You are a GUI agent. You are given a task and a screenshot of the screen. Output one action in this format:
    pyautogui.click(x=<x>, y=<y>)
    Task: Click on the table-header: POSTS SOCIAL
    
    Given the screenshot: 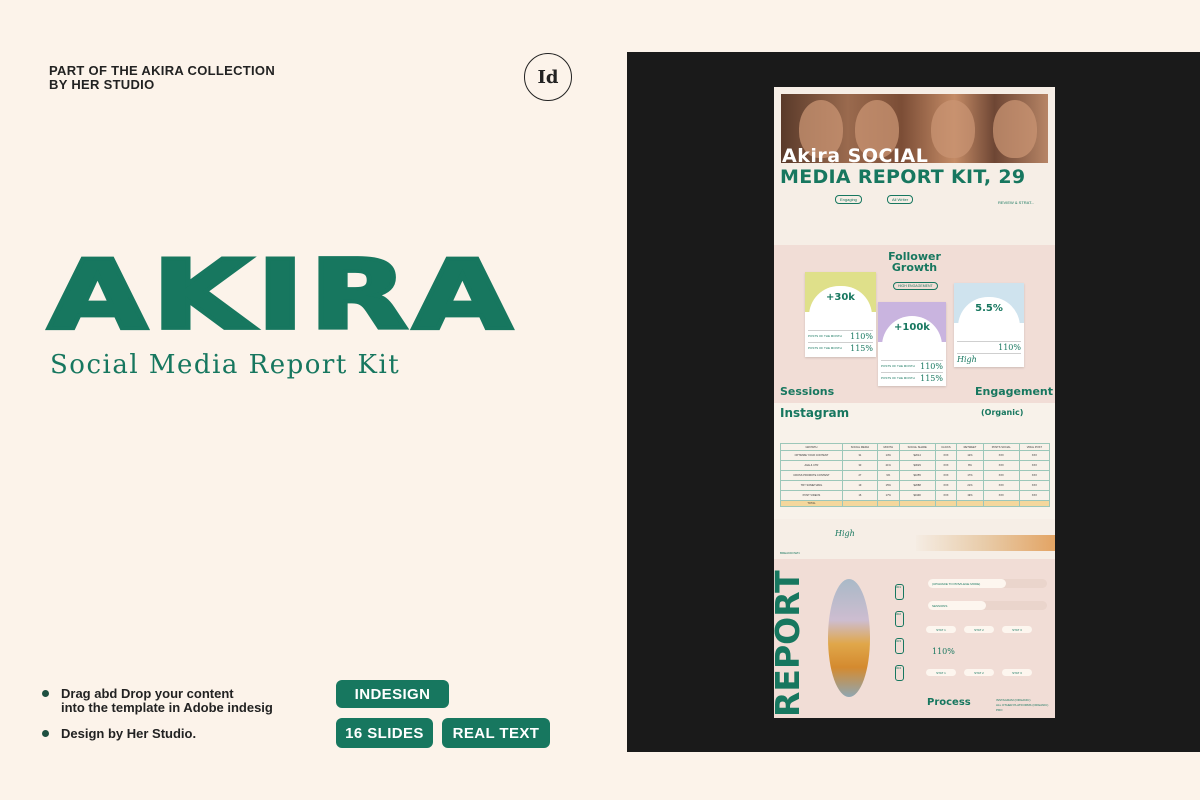 What is the action you would take?
    pyautogui.click(x=1001, y=447)
    